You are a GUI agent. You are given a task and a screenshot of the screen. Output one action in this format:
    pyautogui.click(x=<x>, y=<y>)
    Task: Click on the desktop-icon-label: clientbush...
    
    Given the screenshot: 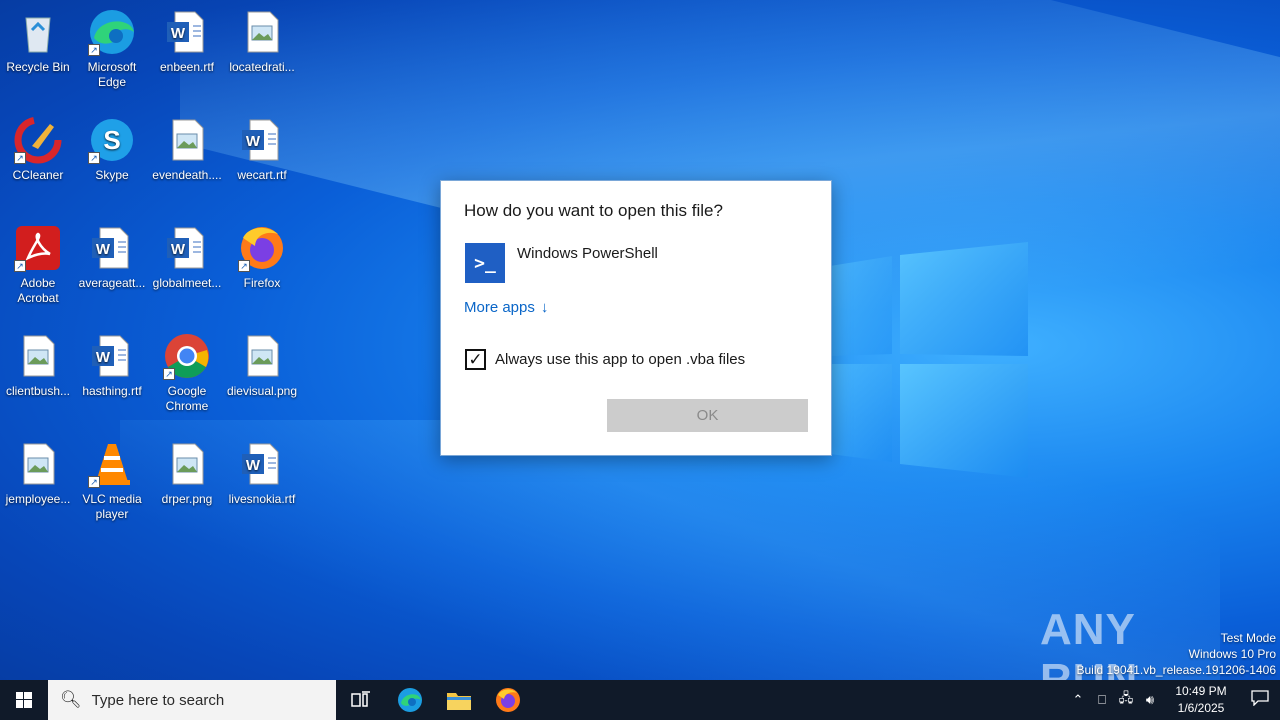 What is the action you would take?
    pyautogui.click(x=38, y=391)
    